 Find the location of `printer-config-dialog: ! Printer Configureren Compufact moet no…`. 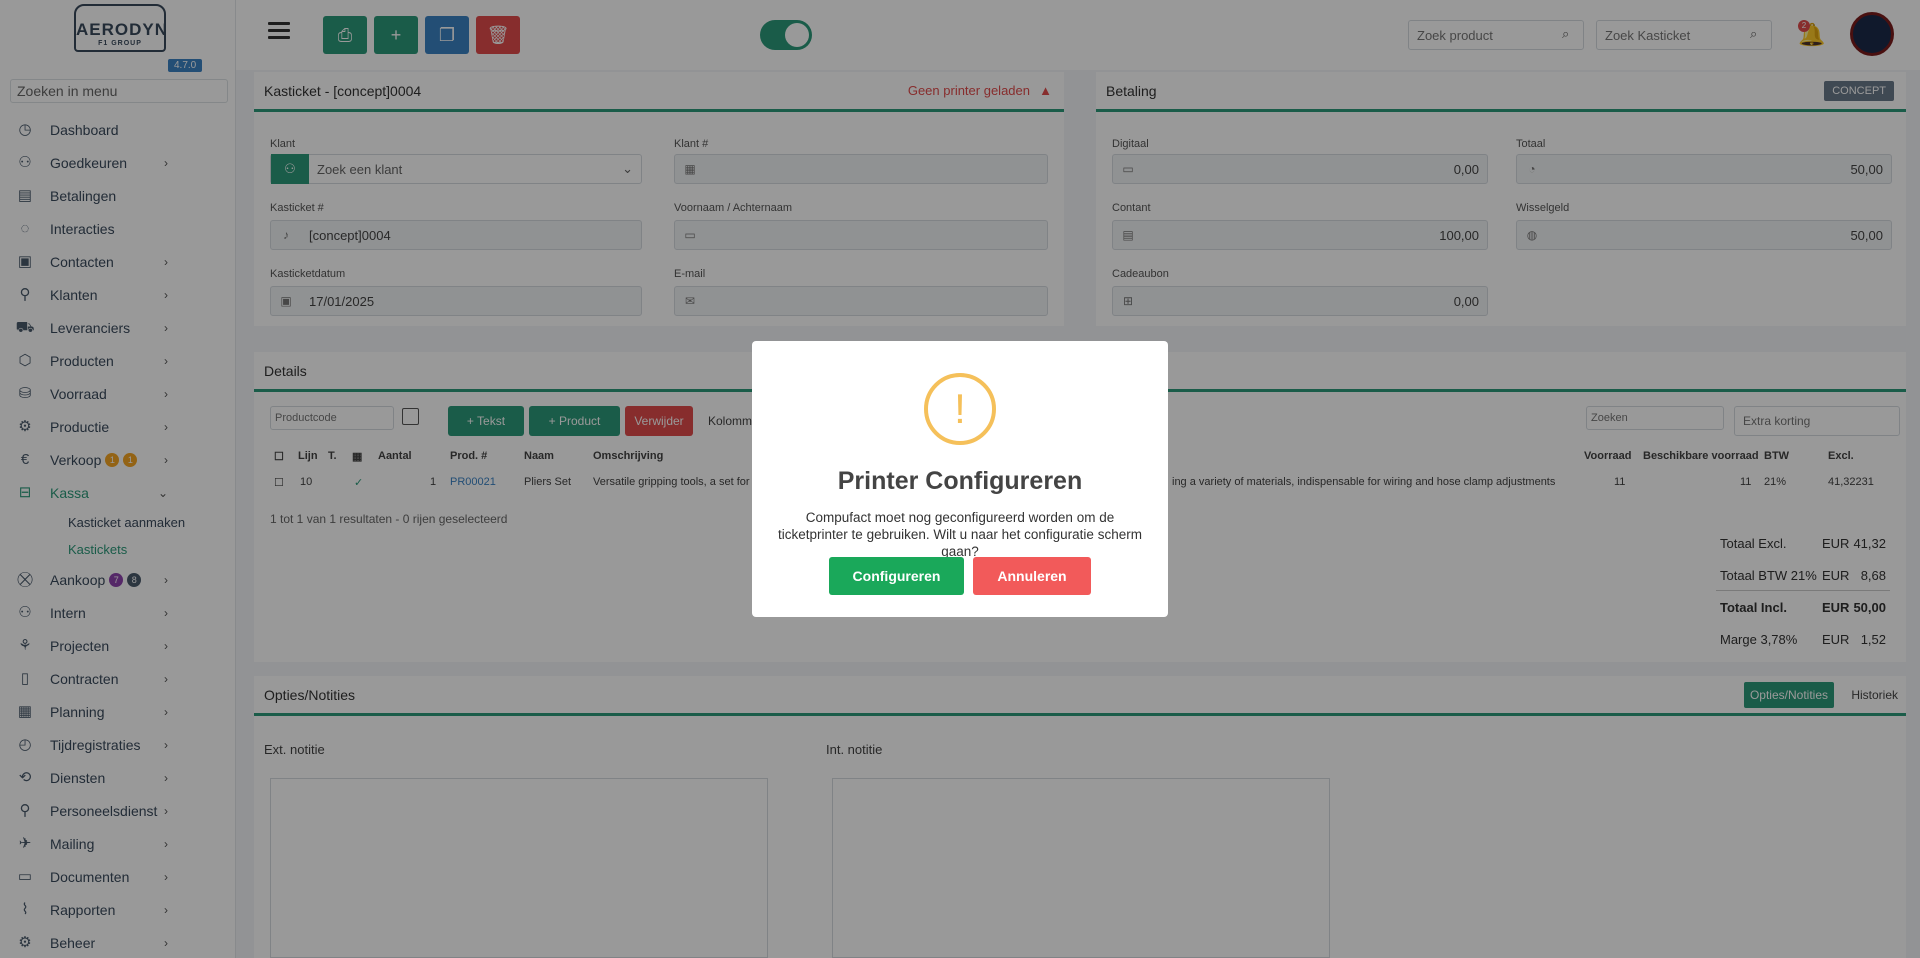

printer-config-dialog: ! Printer Configureren Compufact moet no… is located at coordinates (960, 479).